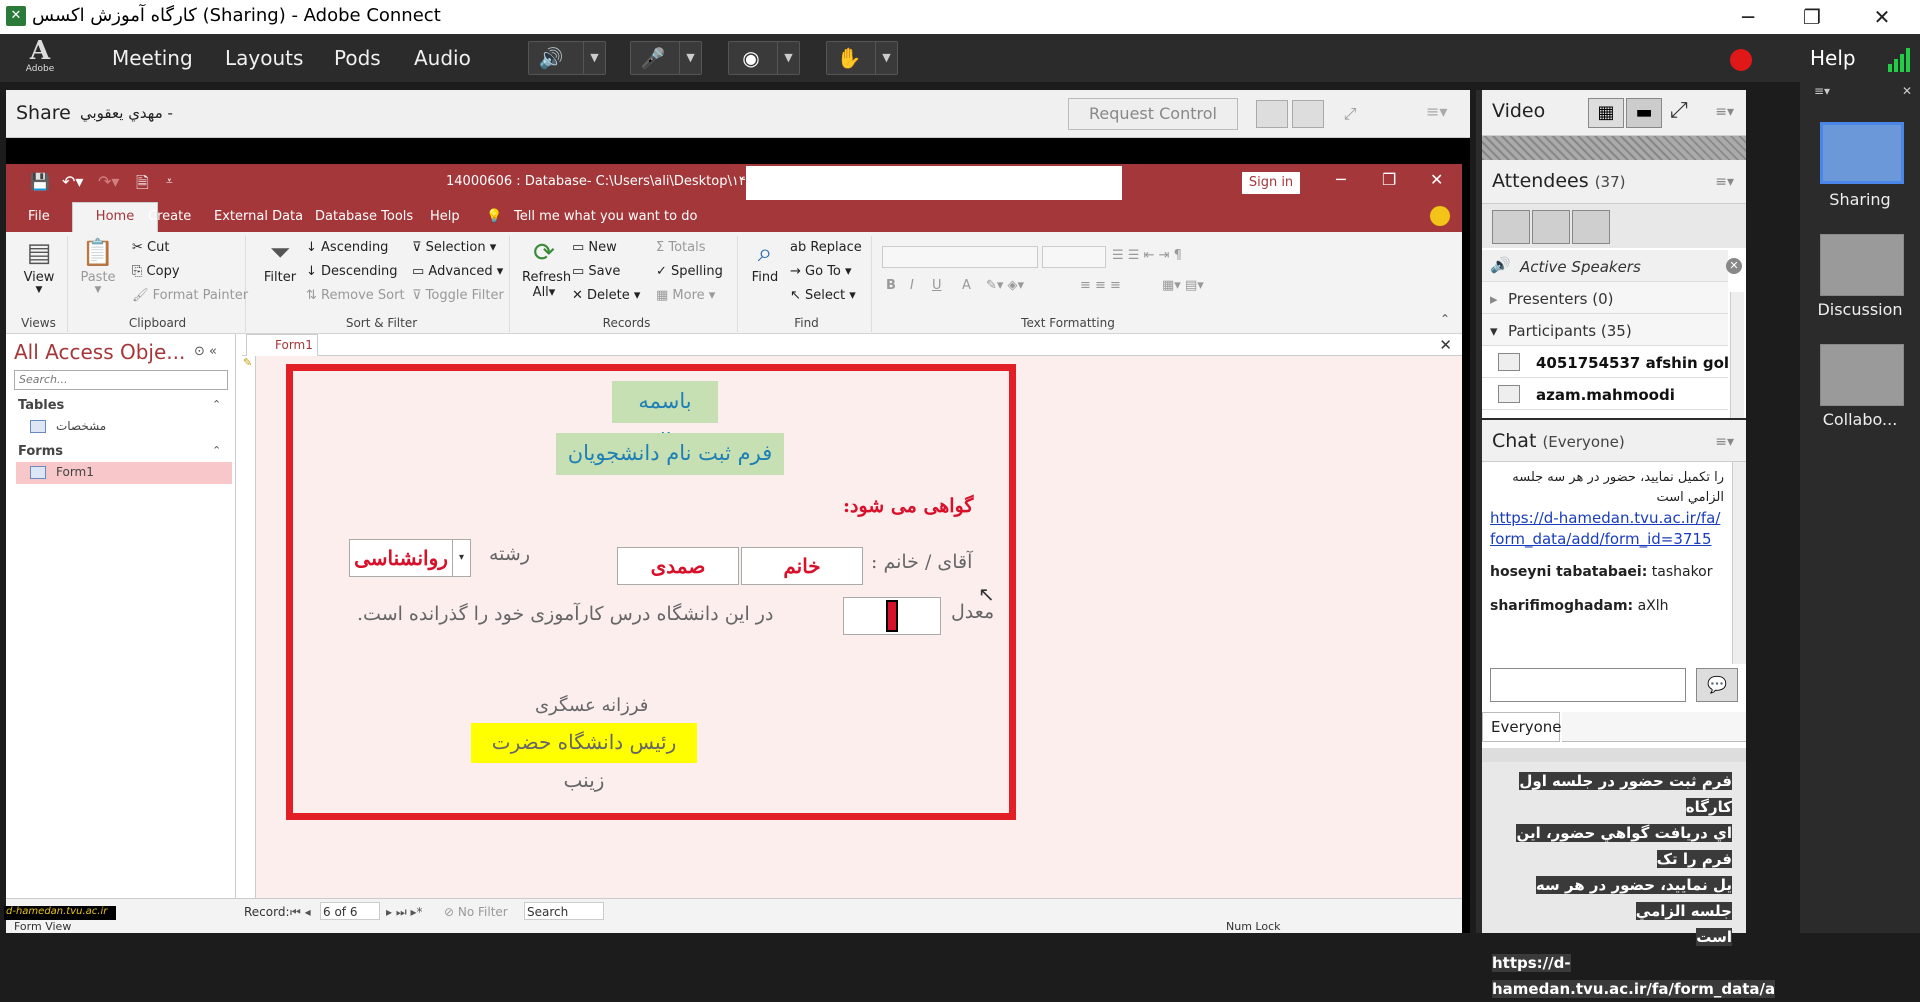 The image size is (1920, 1002). I want to click on first-record-icon: ⏮ ◂, so click(300, 912).